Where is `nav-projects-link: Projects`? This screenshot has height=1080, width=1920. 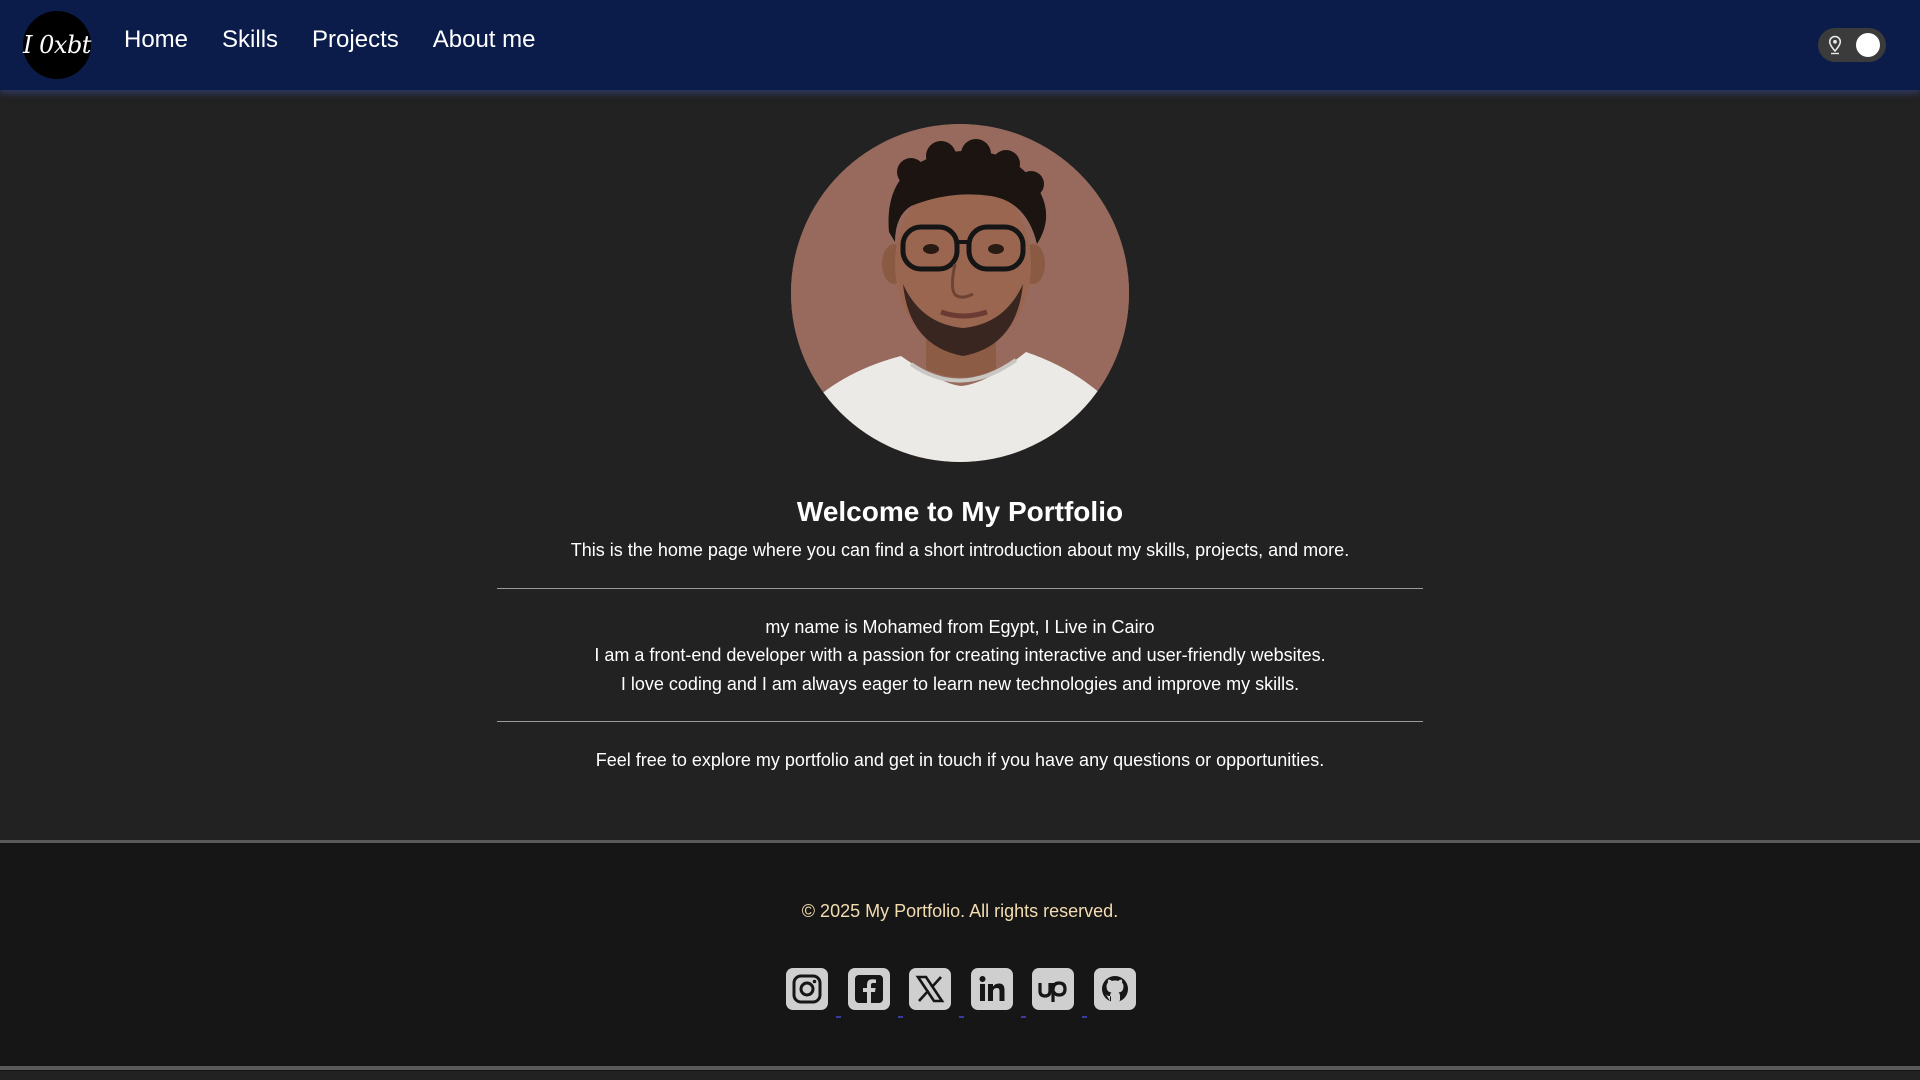
nav-projects-link: Projects is located at coordinates (355, 40).